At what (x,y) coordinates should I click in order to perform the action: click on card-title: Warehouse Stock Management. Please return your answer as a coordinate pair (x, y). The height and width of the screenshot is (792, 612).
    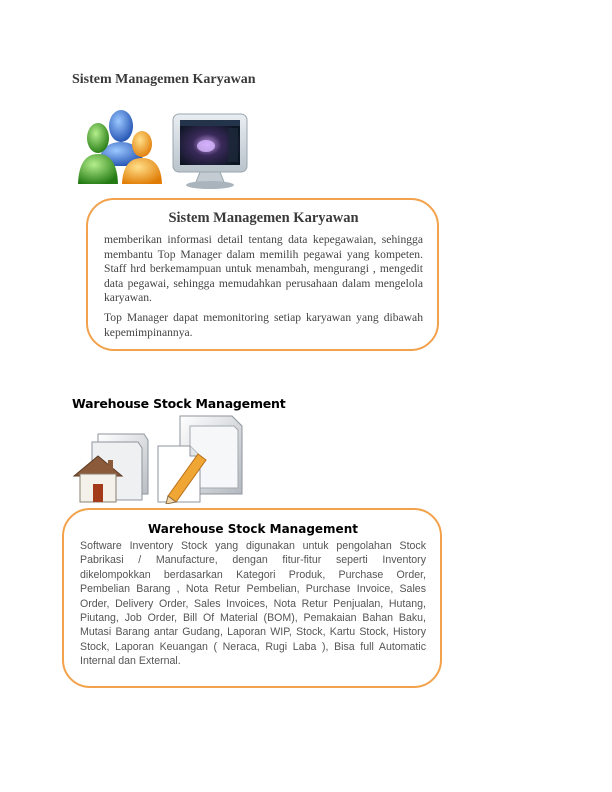
    Looking at the image, I should click on (253, 529).